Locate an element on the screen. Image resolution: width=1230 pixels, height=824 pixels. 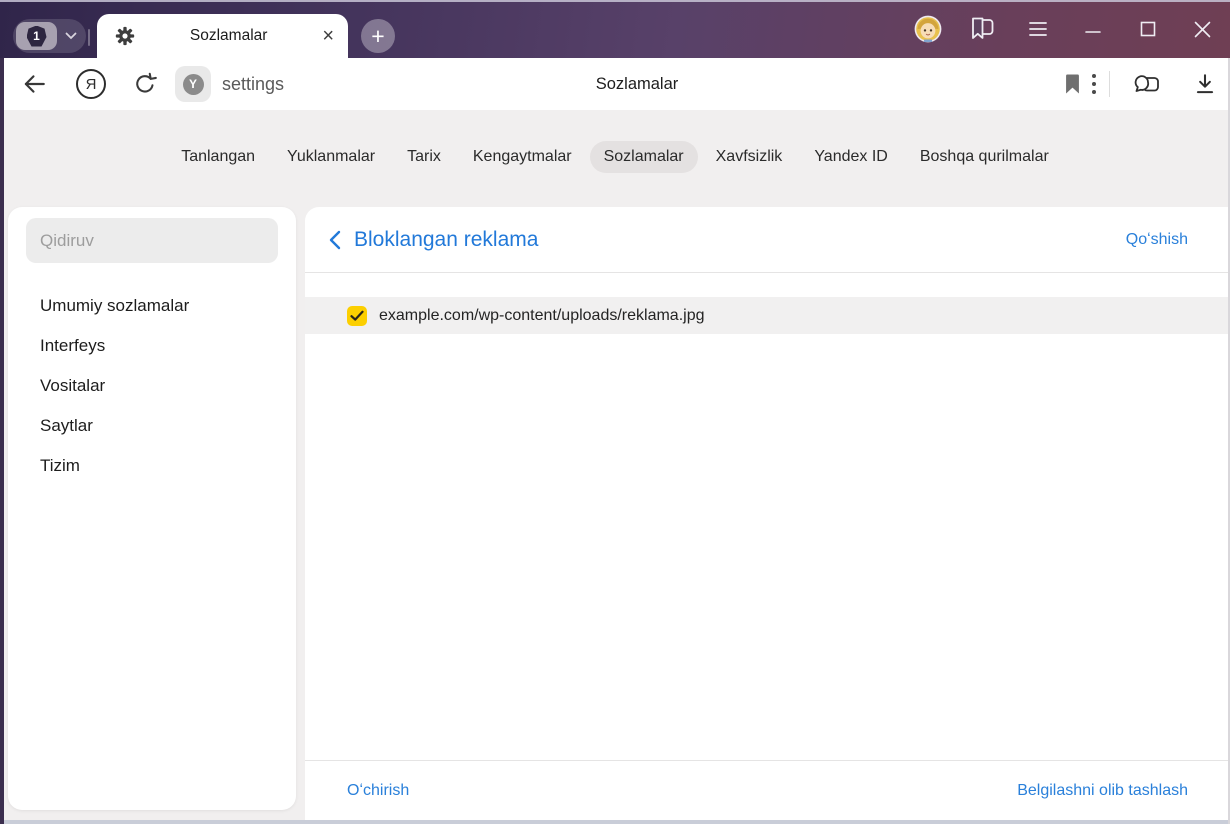
chevron-down-icon is located at coordinates (71, 36).